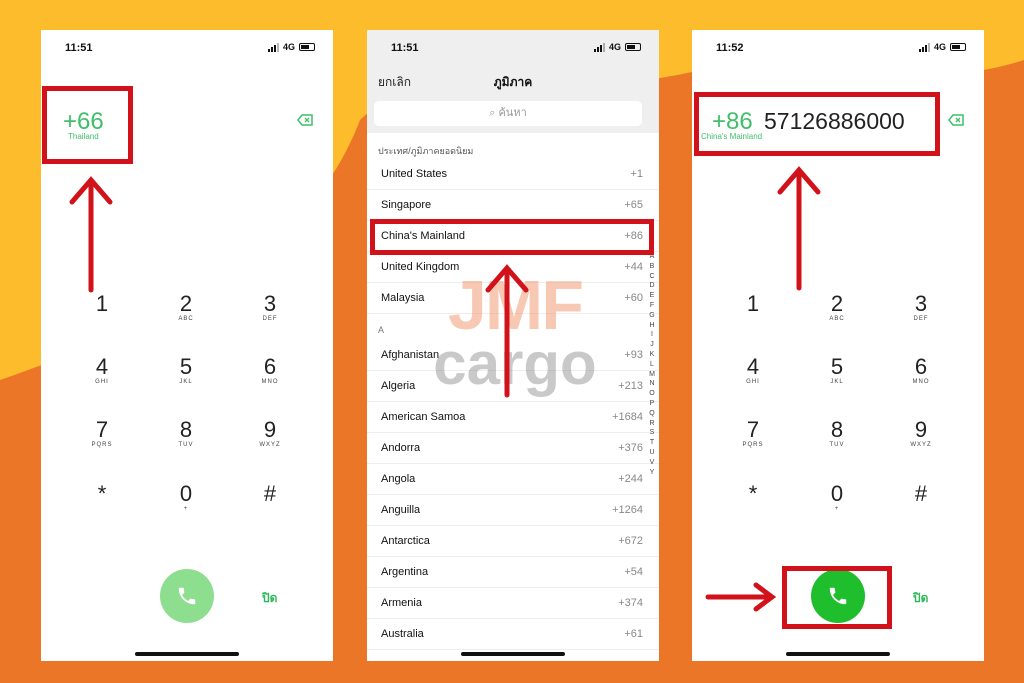  Describe the element at coordinates (102, 366) in the screenshot. I see `key-digit: 4` at that location.